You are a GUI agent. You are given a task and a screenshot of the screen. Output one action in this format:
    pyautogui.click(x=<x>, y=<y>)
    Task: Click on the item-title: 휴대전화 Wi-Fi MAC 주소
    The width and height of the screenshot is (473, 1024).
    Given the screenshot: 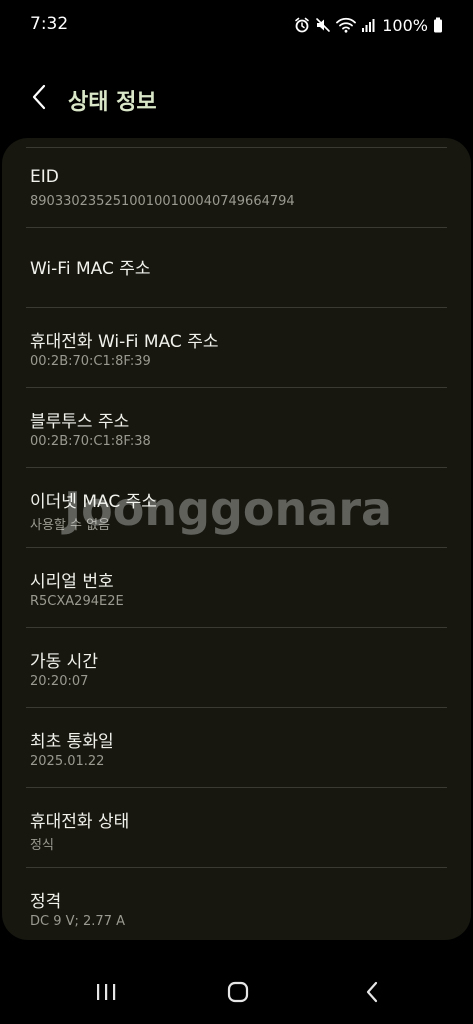 What is the action you would take?
    pyautogui.click(x=124, y=342)
    